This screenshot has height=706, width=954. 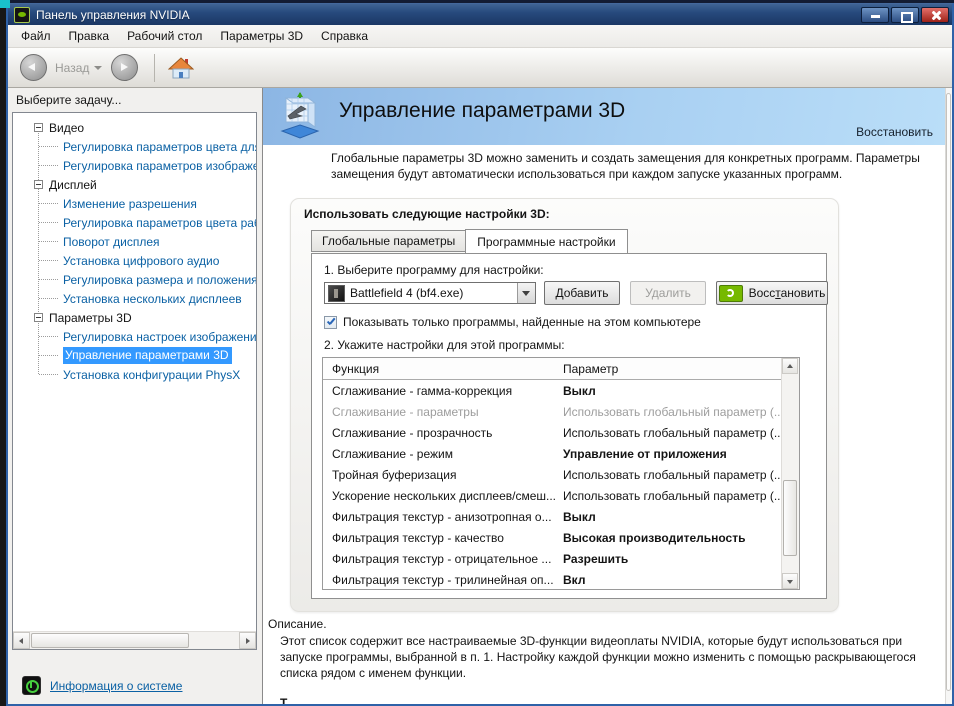 I want to click on tree-item: Изменение разрешения, so click(x=134, y=203).